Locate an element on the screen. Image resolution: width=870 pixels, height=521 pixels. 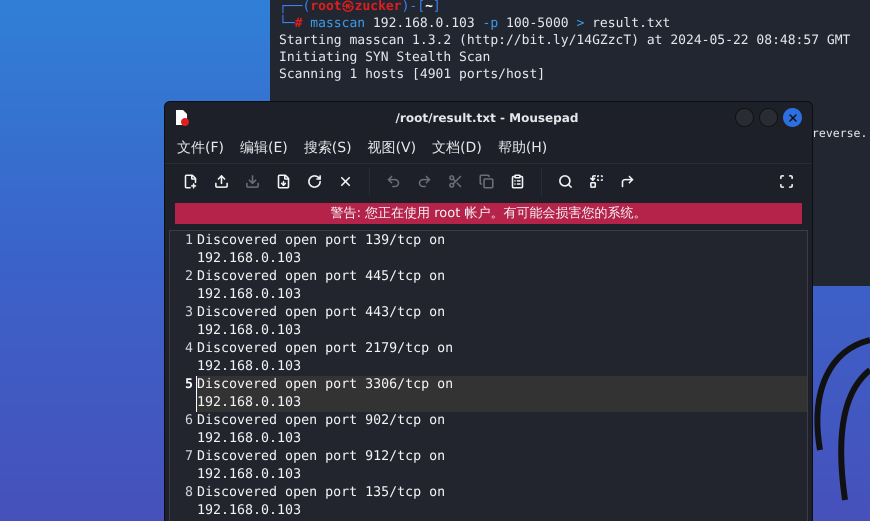
text-line: Discovered open port 445/tcp on 192.168.0.103 is located at coordinates (321, 286).